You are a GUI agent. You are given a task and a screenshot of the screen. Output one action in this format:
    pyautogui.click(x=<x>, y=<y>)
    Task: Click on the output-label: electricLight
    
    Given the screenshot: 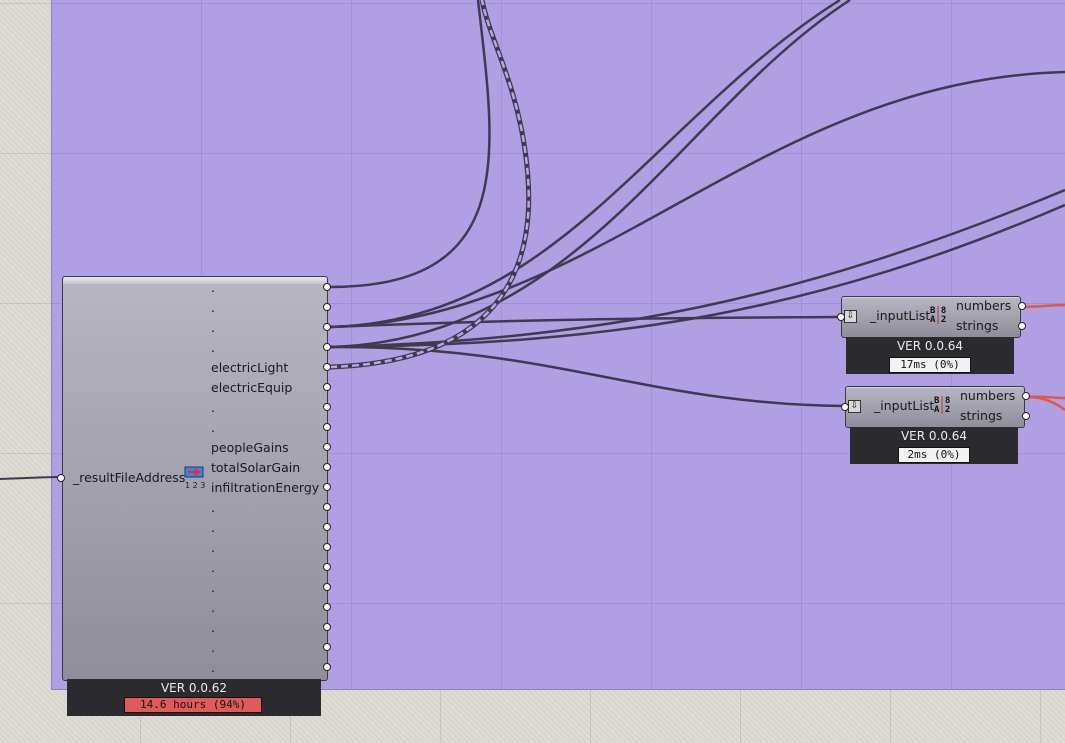 What is the action you would take?
    pyautogui.click(x=250, y=367)
    